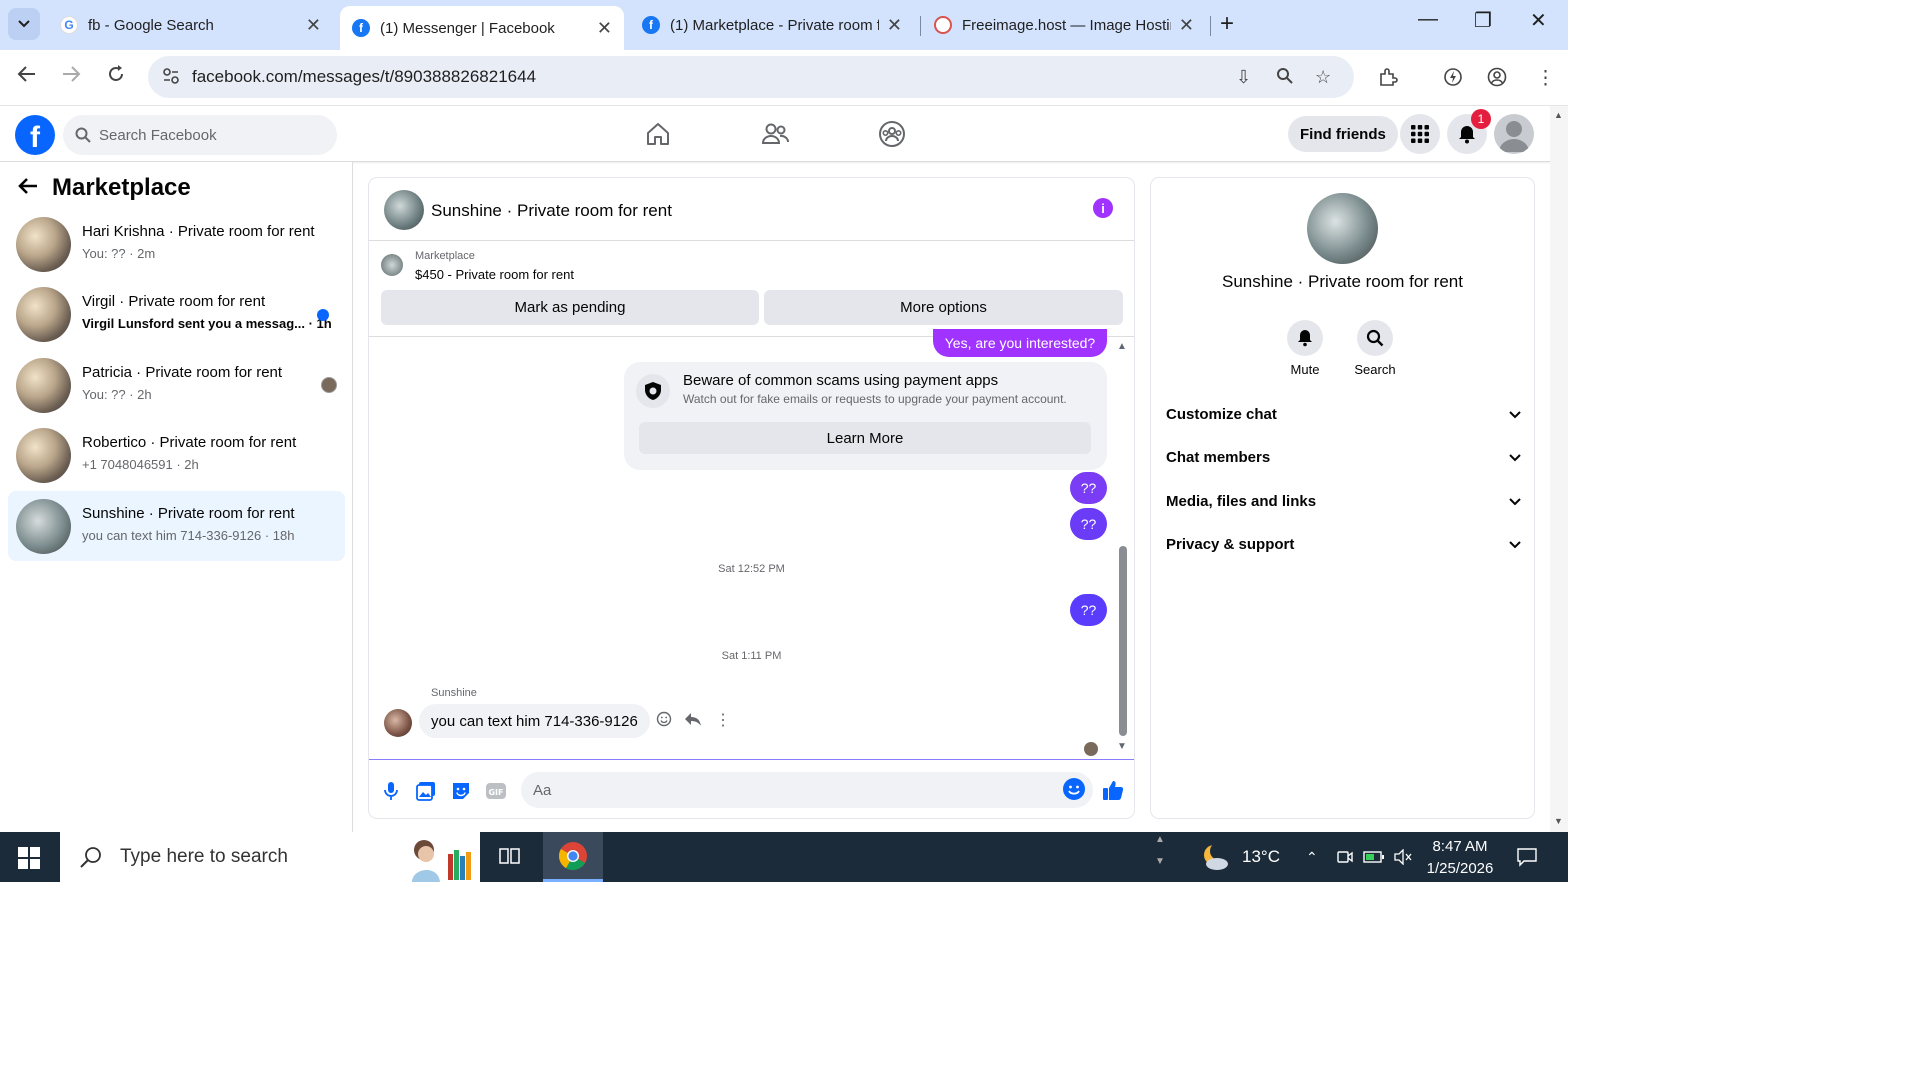 The width and height of the screenshot is (1920, 1080). What do you see at coordinates (391, 791) in the screenshot?
I see `microphone-icon` at bounding box center [391, 791].